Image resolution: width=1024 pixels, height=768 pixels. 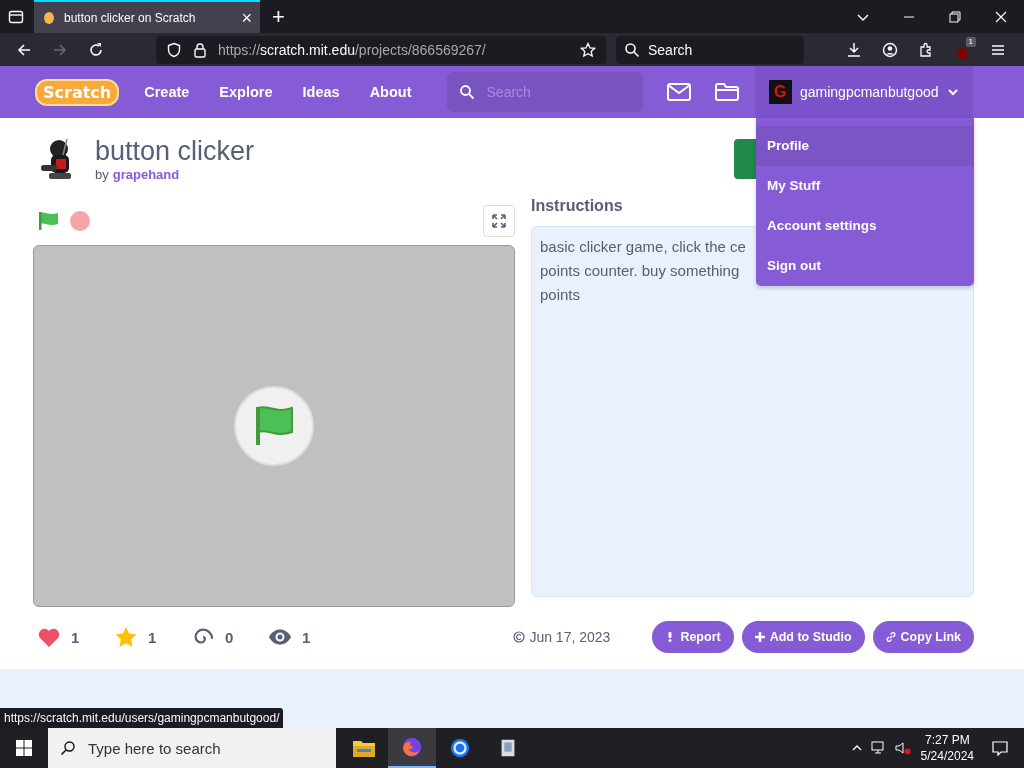 I want to click on nav-link: Ideas, so click(x=321, y=92).